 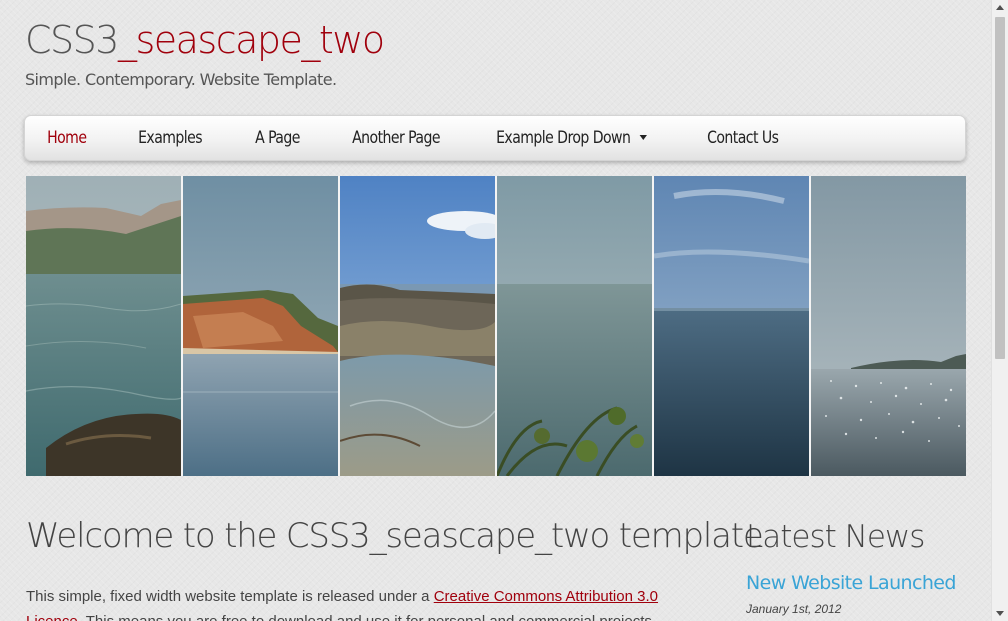 What do you see at coordinates (742, 138) in the screenshot?
I see `menu-item-contact-us: Contact Us` at bounding box center [742, 138].